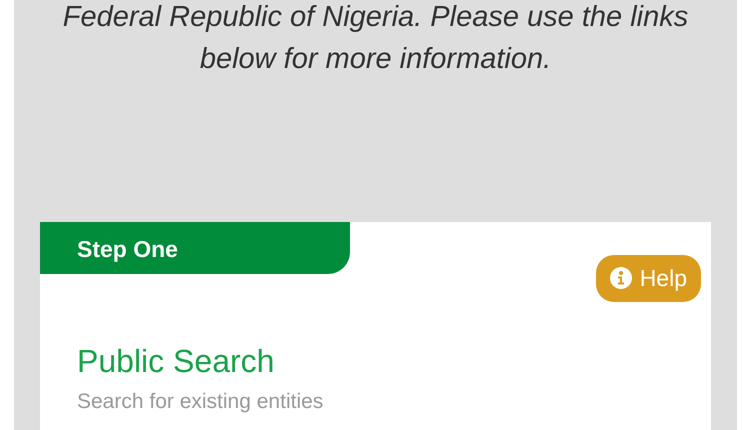 The width and height of the screenshot is (750, 430). Describe the element at coordinates (376, 38) in the screenshot. I see `intro-text: Federal Republic of Nigeria. Please use the links below for more information.` at that location.